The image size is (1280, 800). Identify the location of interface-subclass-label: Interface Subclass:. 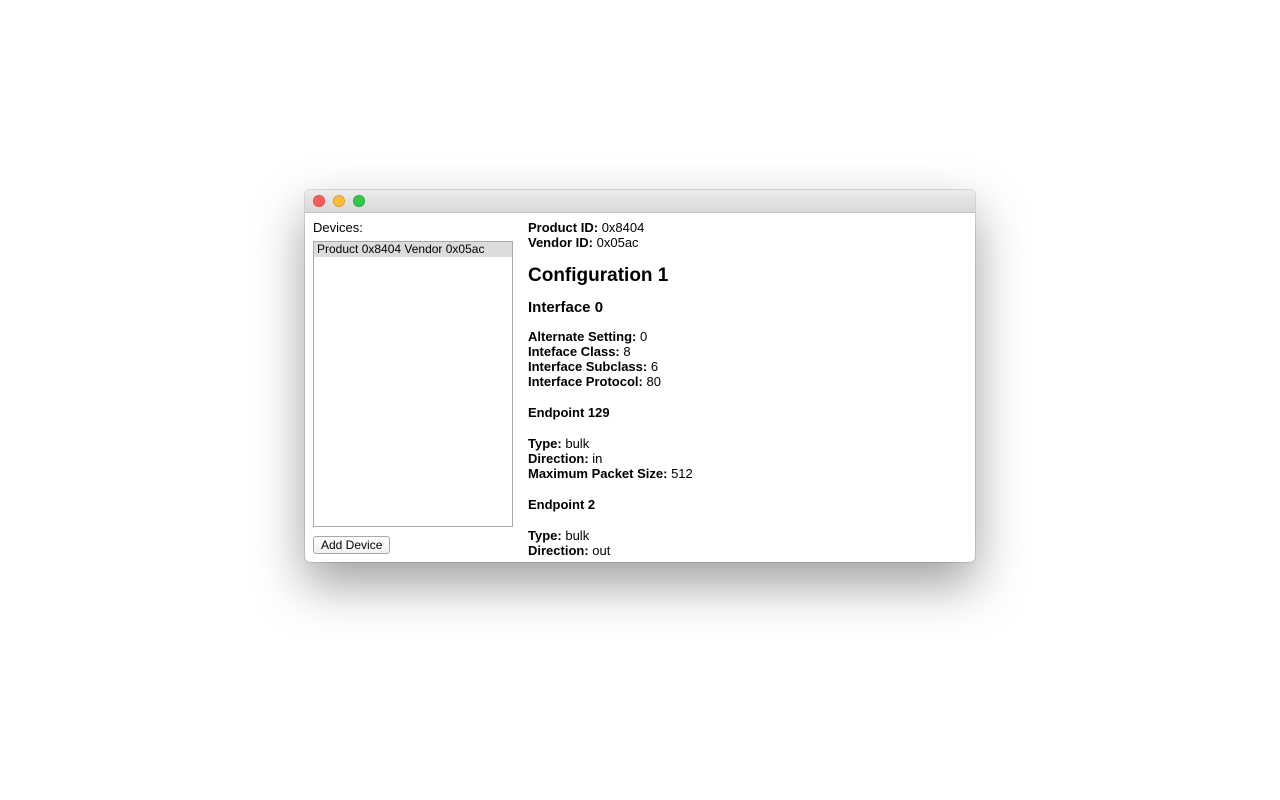
(588, 366).